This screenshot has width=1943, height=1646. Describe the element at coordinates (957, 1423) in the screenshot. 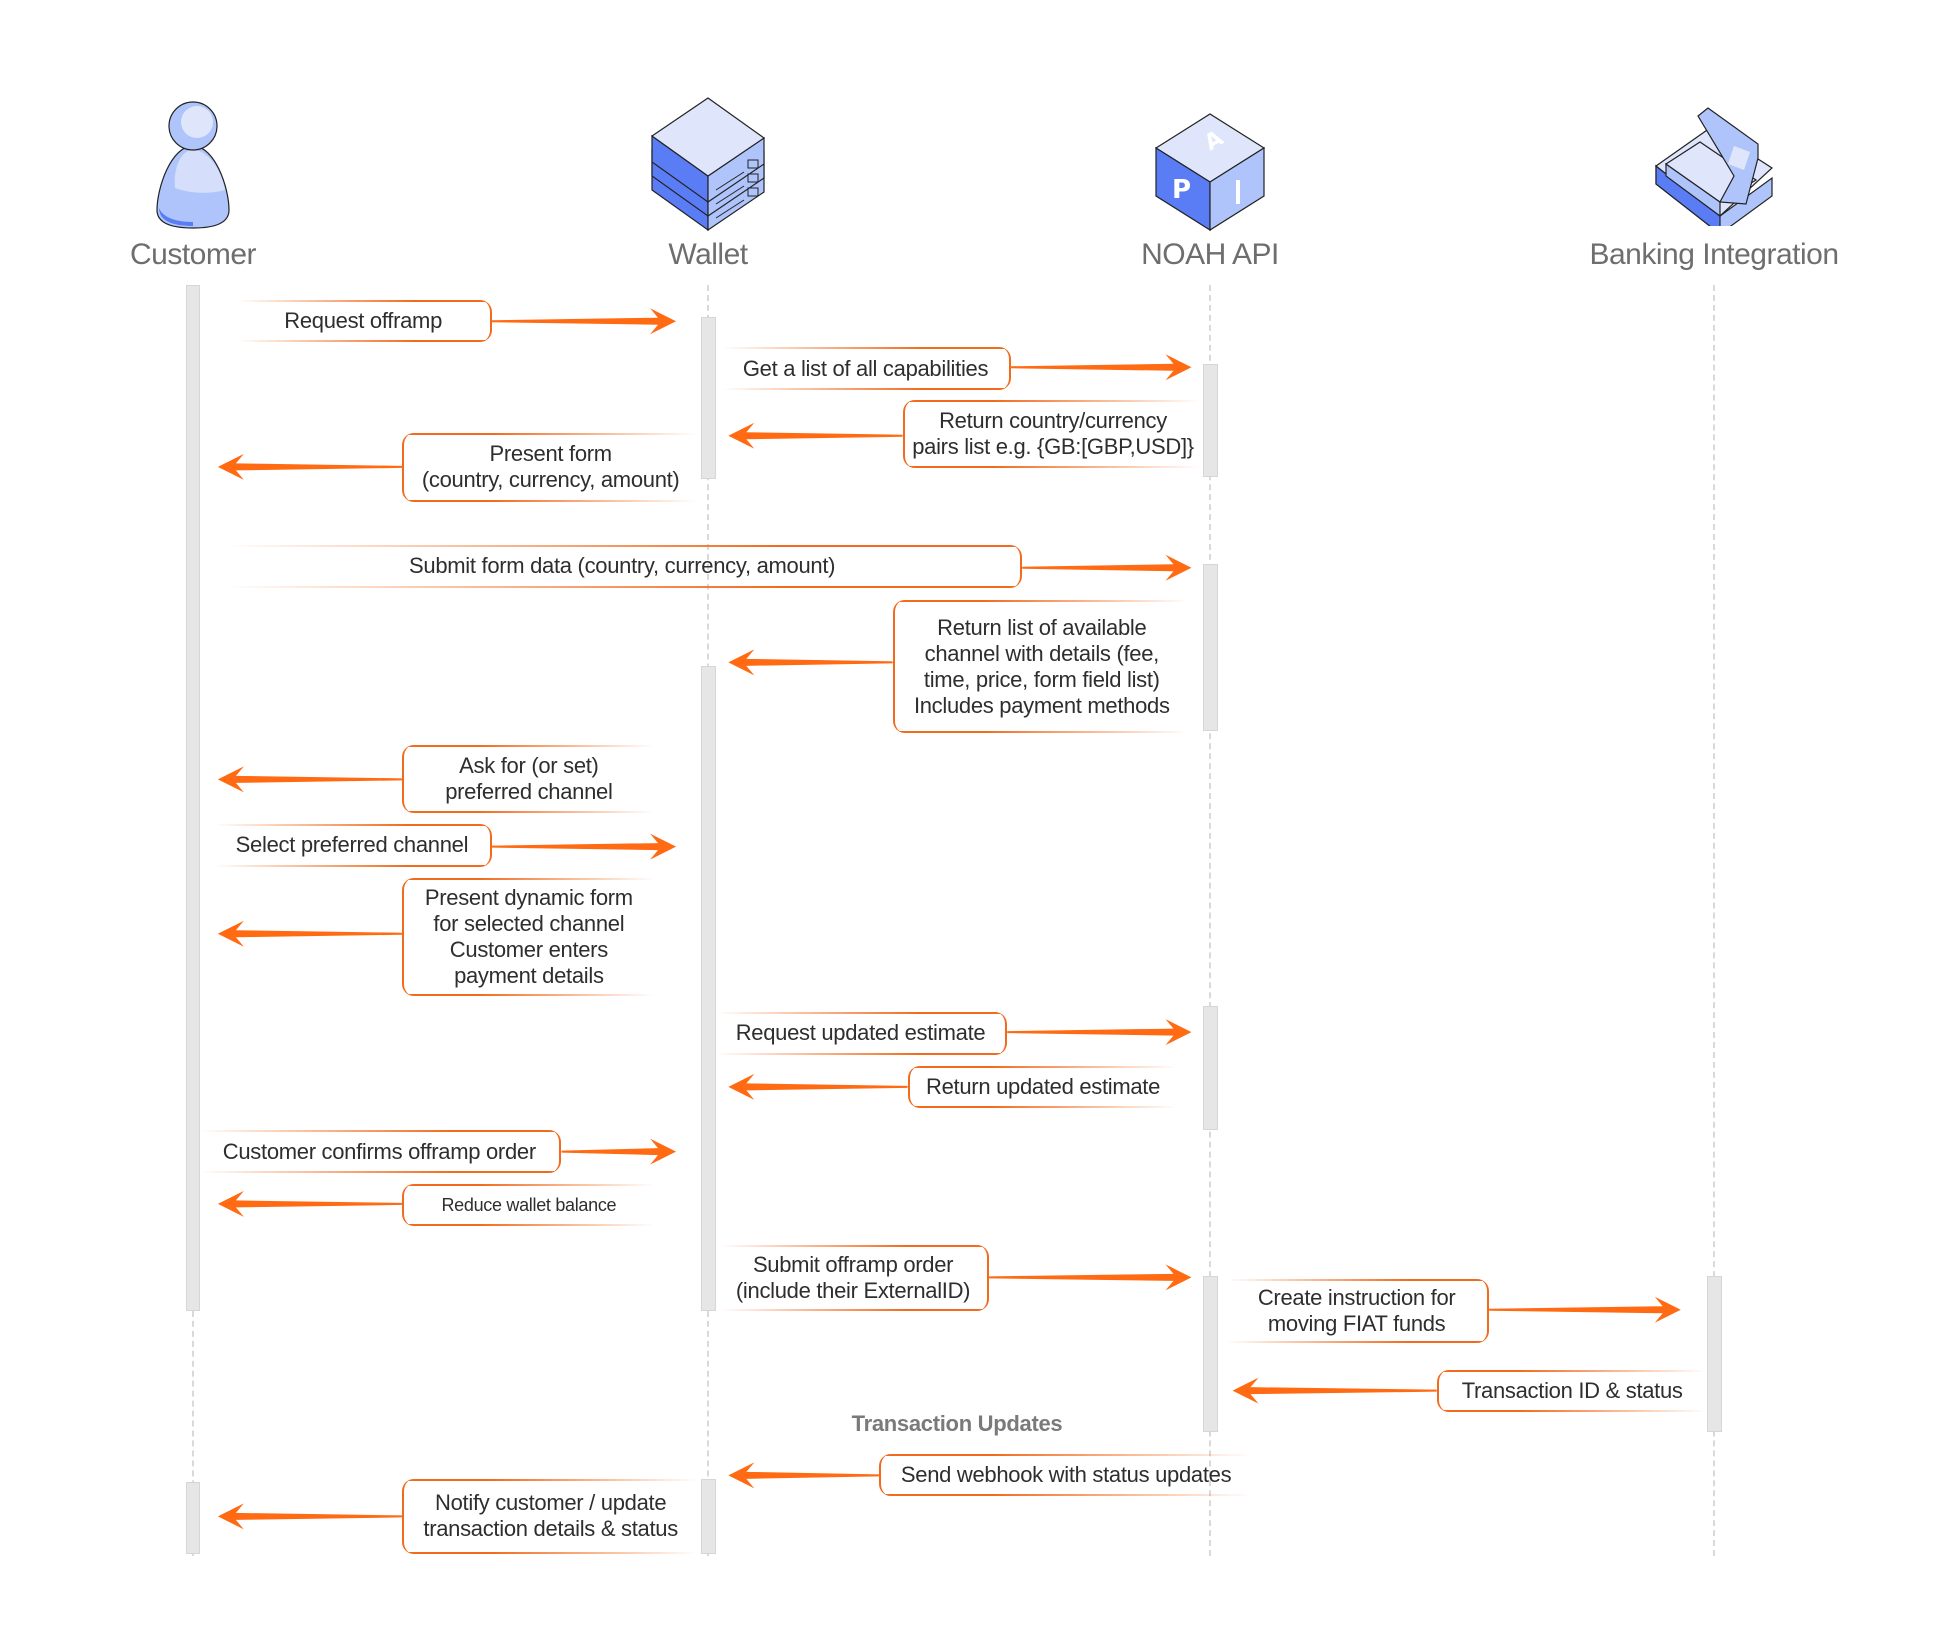

I see `transaction-updates-label: Transaction Updates` at that location.